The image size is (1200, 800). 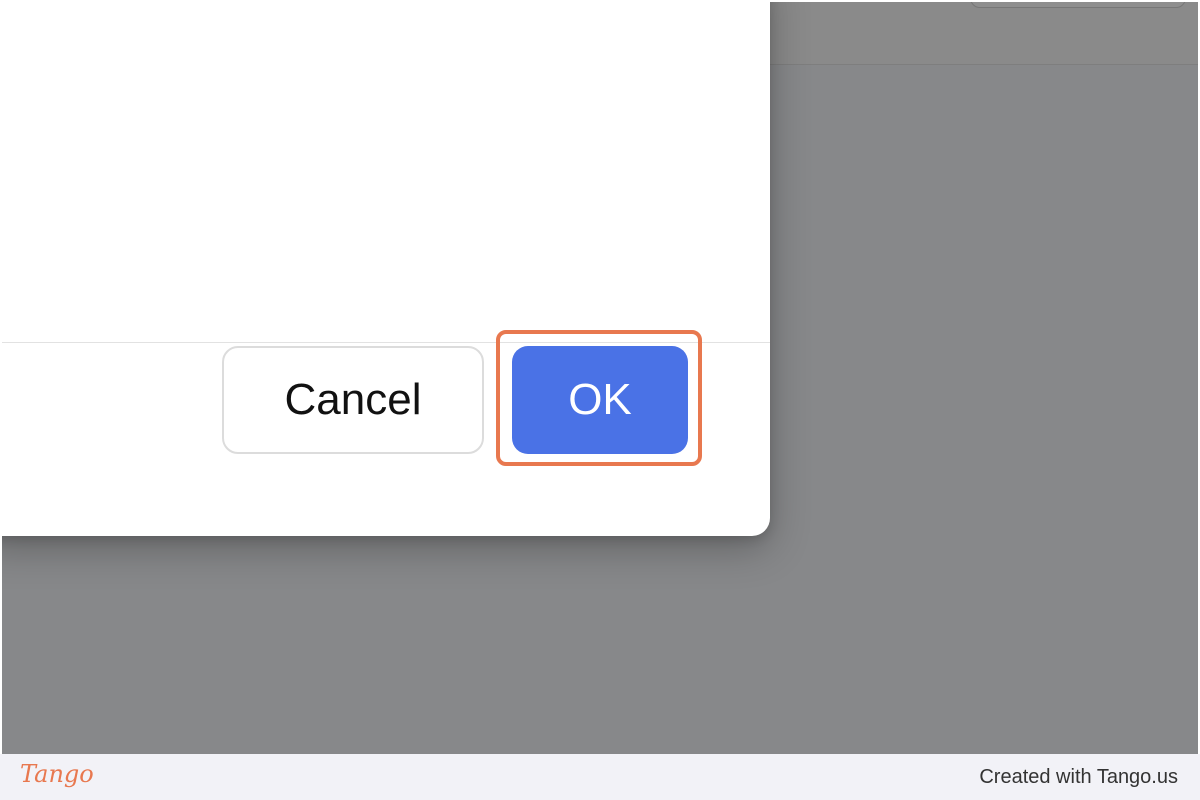 I want to click on background-toolbar-control, so click(x=1078, y=5).